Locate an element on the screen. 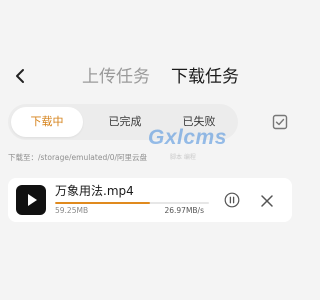 The height and width of the screenshot is (300, 320). top-header: 上传任务 下载任务 is located at coordinates (150, 77).